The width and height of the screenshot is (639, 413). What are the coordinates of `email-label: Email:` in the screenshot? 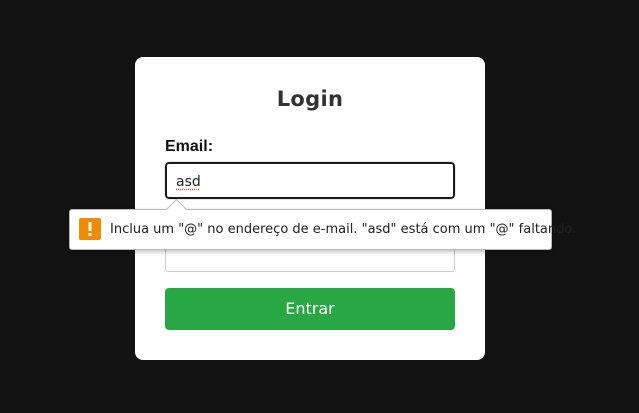 It's located at (189, 146).